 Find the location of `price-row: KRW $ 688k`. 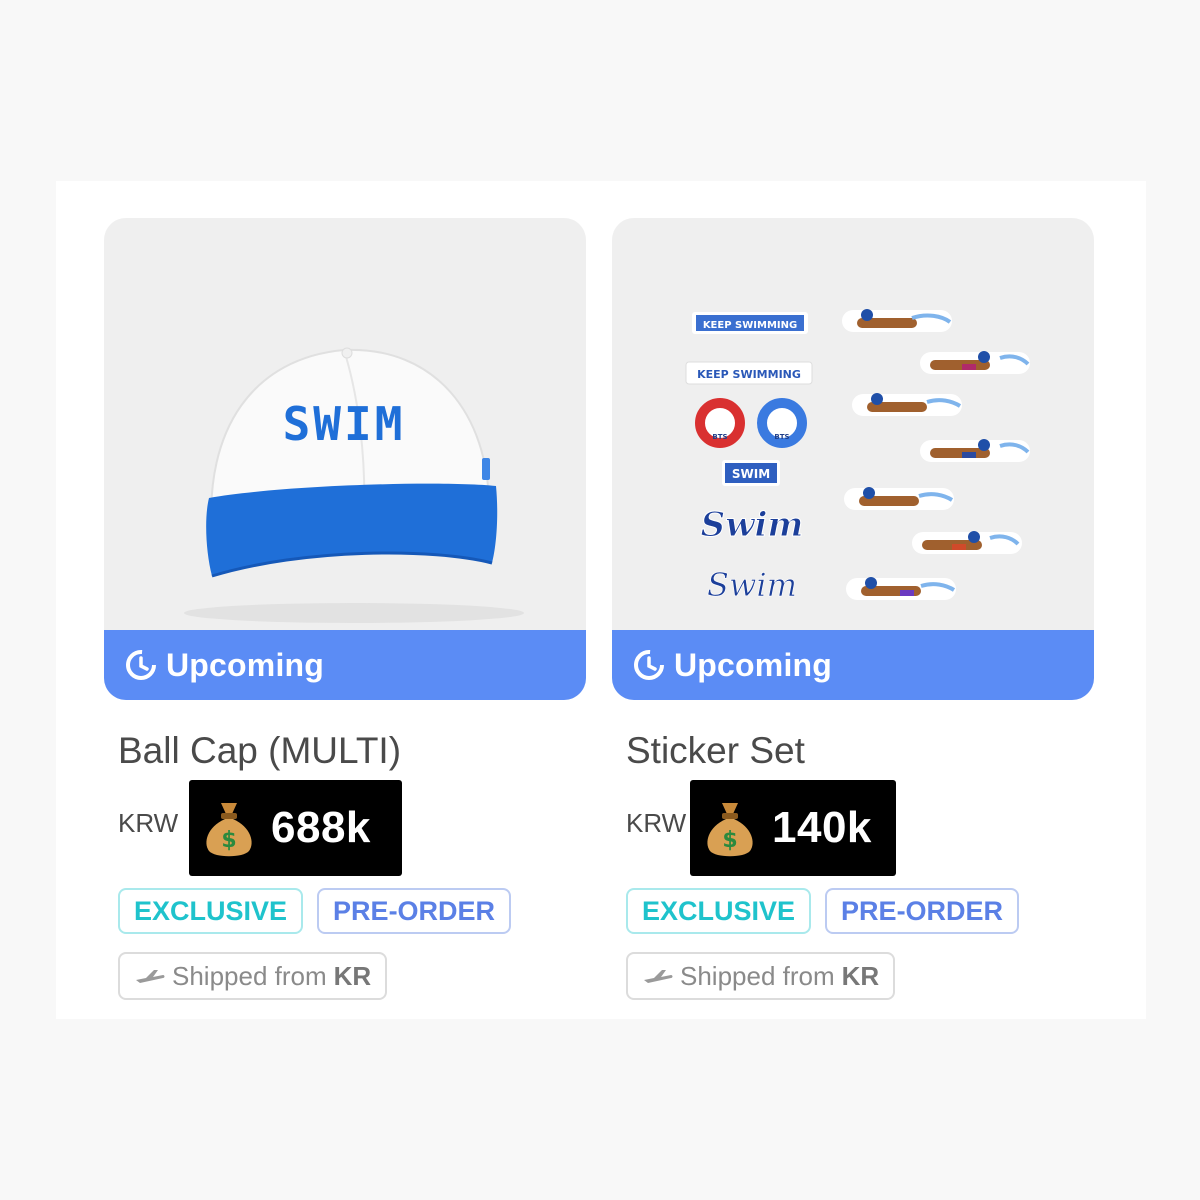

price-row: KRW $ 688k is located at coordinates (348, 830).